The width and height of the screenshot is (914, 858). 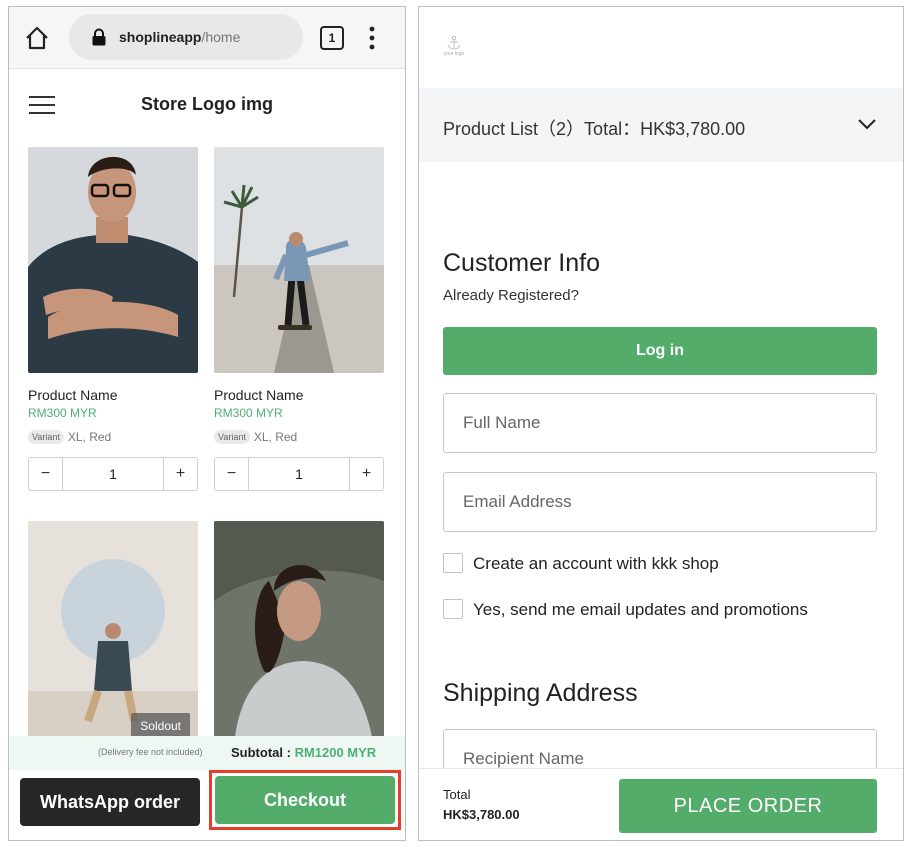 What do you see at coordinates (160, 37) in the screenshot?
I see `url-domain: shoplineapp` at bounding box center [160, 37].